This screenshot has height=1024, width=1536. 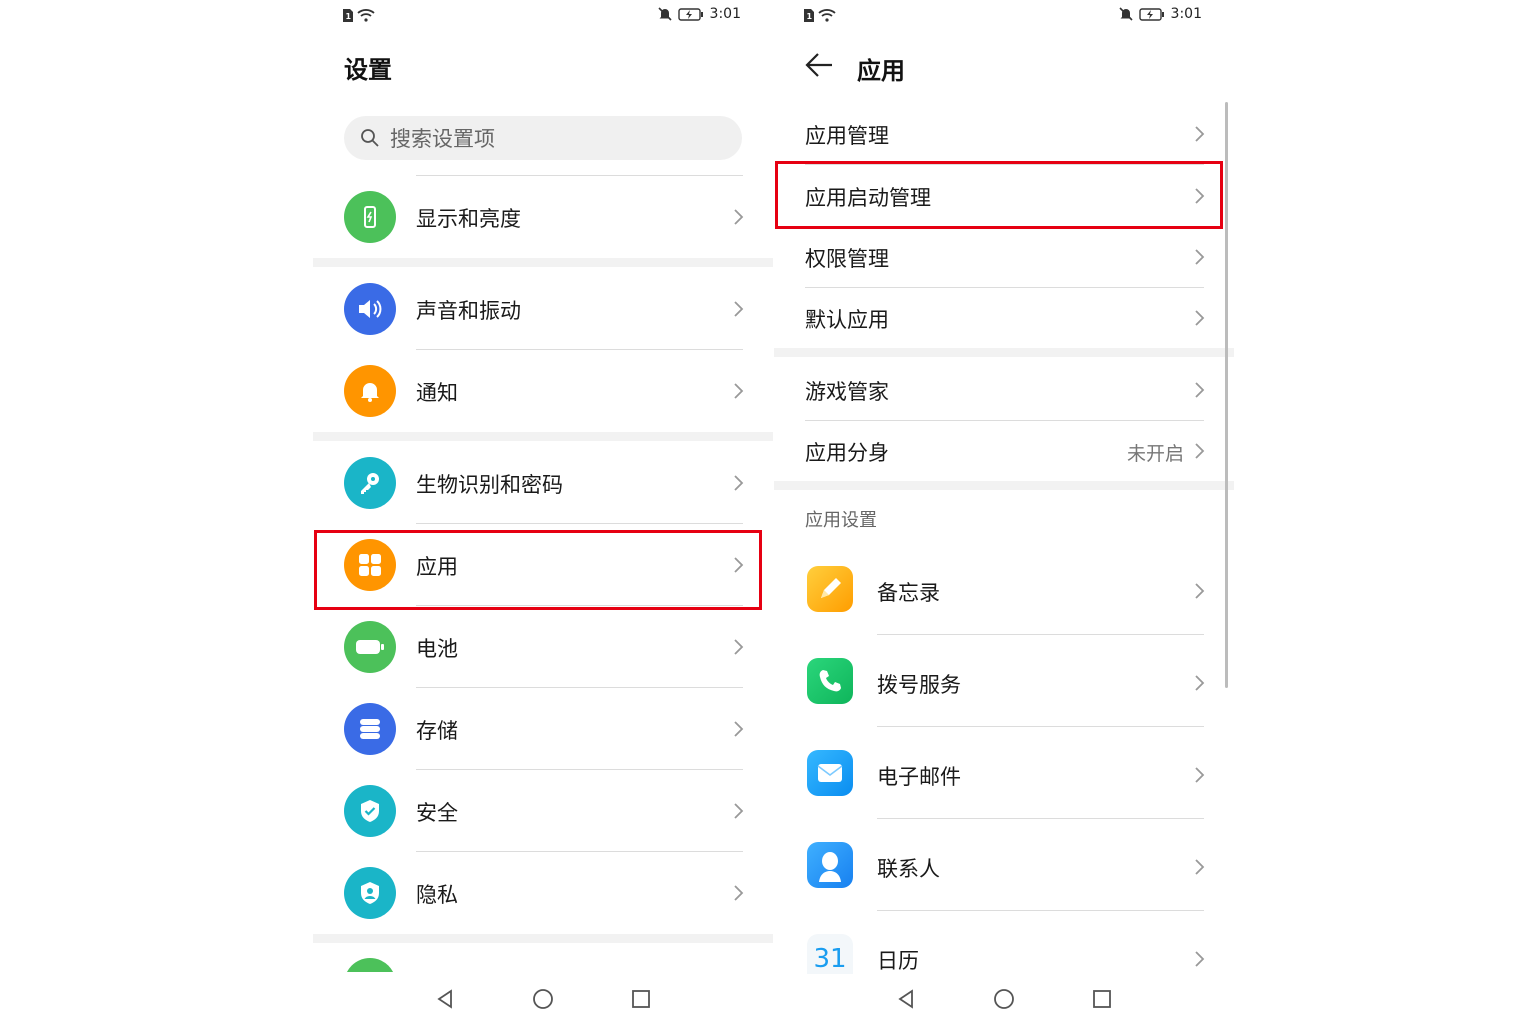 What do you see at coordinates (830, 865) in the screenshot?
I see `contacts-icon` at bounding box center [830, 865].